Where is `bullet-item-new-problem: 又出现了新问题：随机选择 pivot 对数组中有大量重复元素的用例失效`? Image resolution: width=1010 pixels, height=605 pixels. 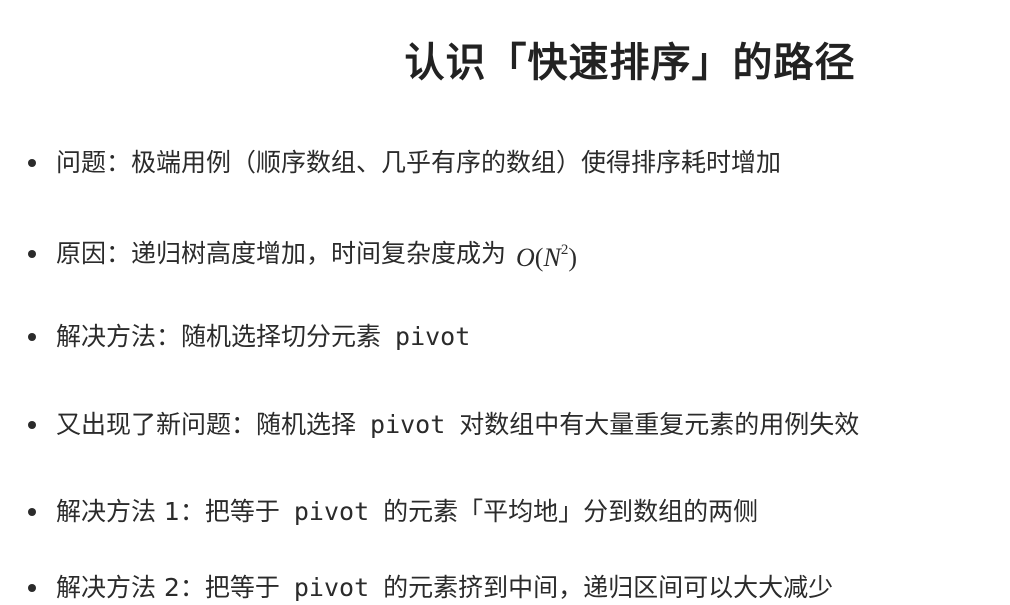
bullet-item-new-problem: 又出现了新问题：随机选择 pivot 对数组中有大量重复元素的用例失效 is located at coordinates (443, 425).